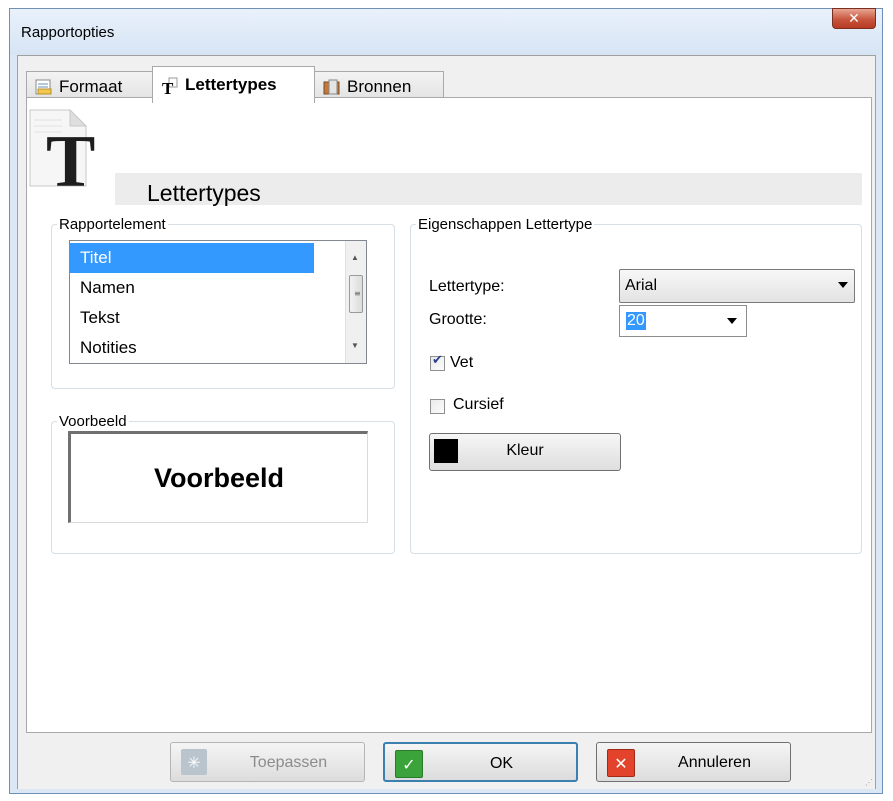  I want to click on large-font-T-icon: T, so click(62, 155).